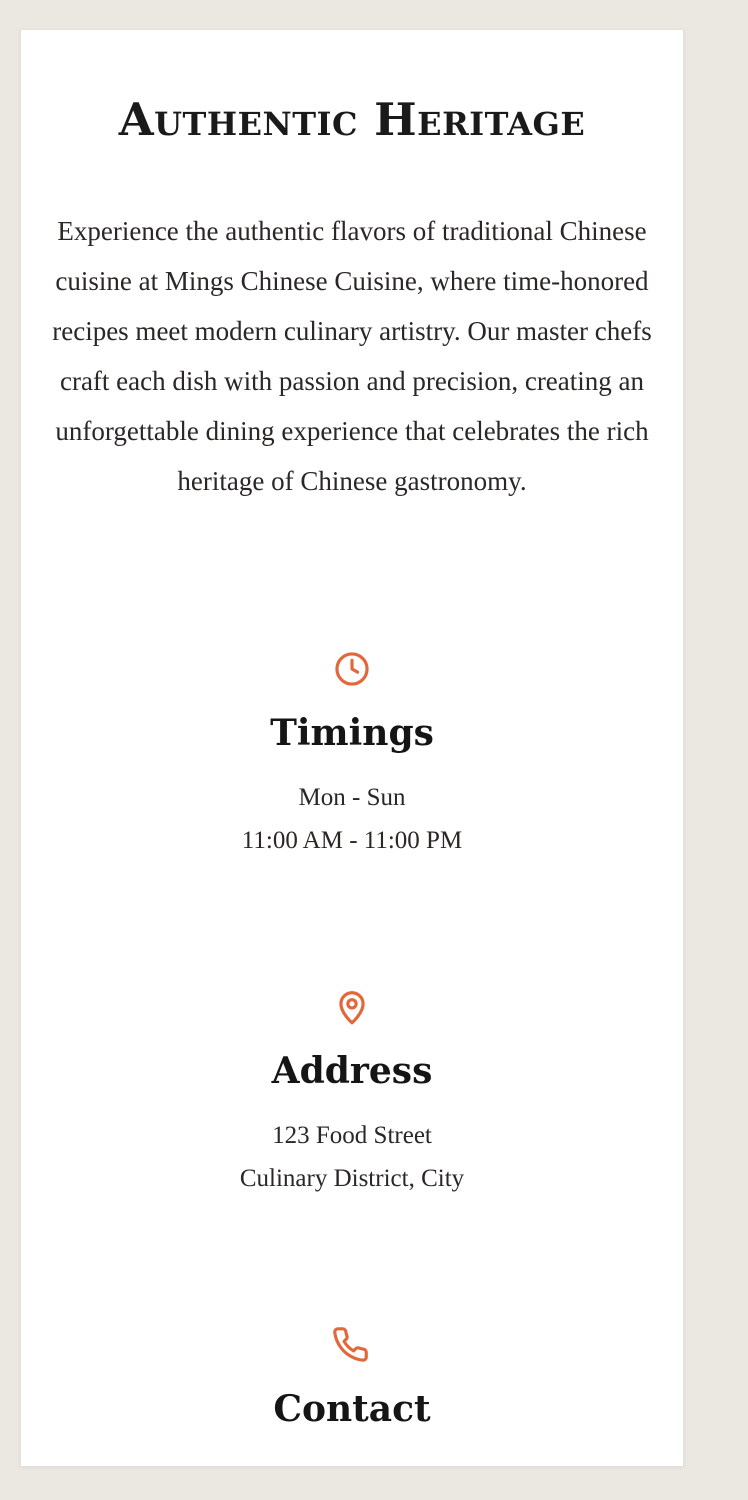 The height and width of the screenshot is (1500, 748). What do you see at coordinates (352, 840) in the screenshot?
I see `timings-hours: 11:00 AM - 11:00 PM` at bounding box center [352, 840].